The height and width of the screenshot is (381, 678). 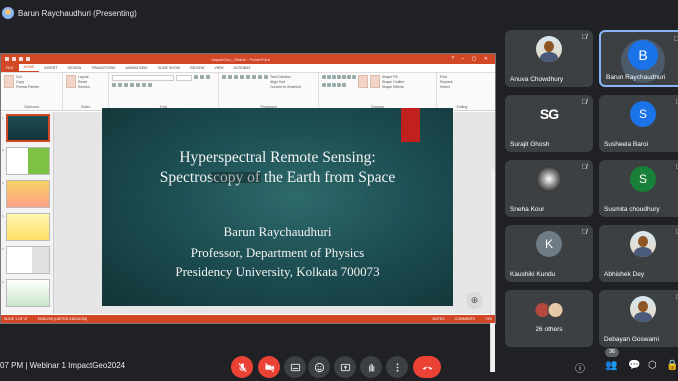 I want to click on group-label-clipboard: Clipboard, so click(x=31, y=107).